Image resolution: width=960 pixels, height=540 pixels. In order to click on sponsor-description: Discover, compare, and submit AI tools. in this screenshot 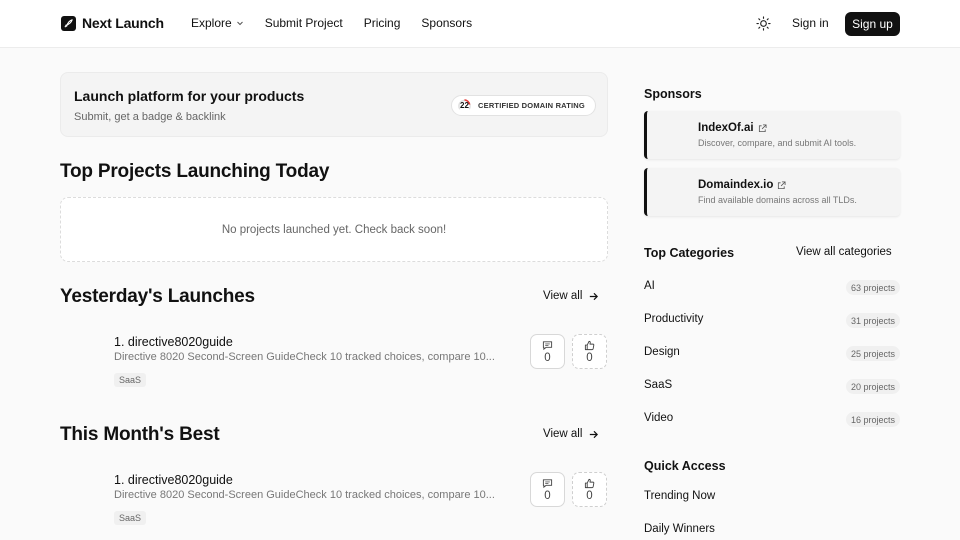, I will do `click(777, 143)`.